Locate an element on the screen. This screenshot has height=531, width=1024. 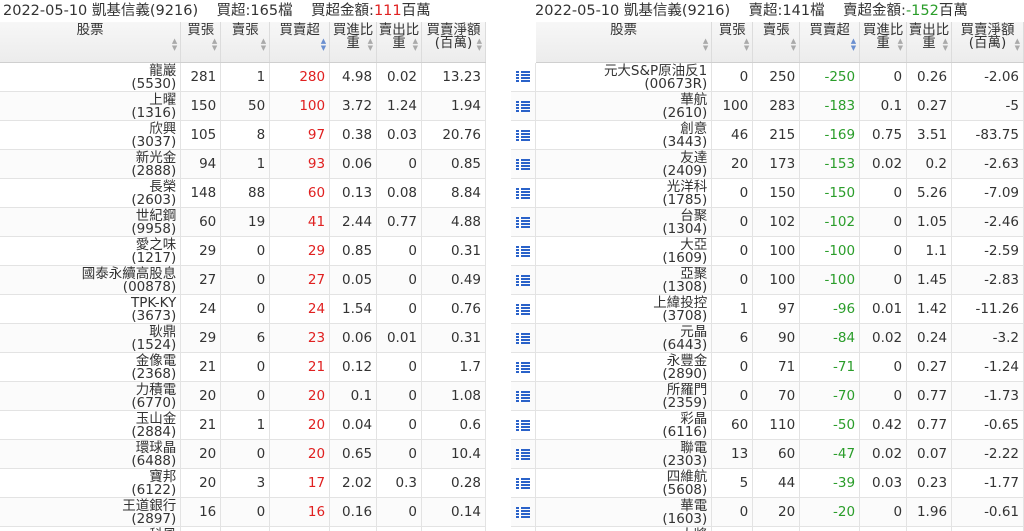
table-row: 大將 121-200.122.56-0. is located at coordinates (767, 528).